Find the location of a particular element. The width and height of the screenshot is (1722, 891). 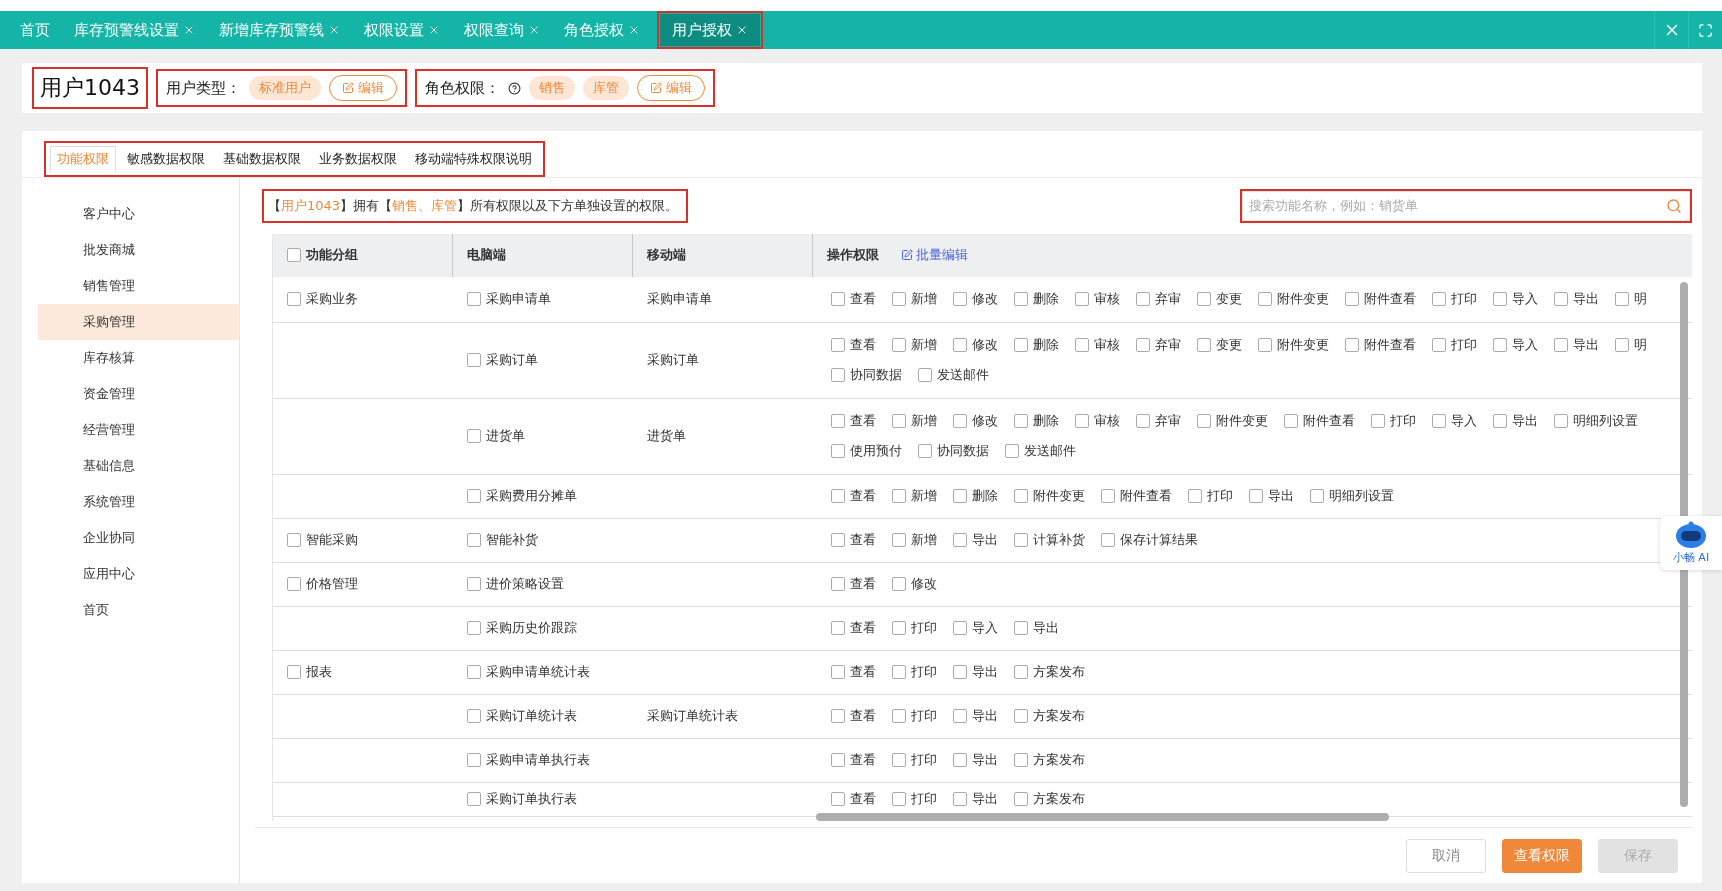

sub-tab: 业务数据权限 is located at coordinates (358, 159).